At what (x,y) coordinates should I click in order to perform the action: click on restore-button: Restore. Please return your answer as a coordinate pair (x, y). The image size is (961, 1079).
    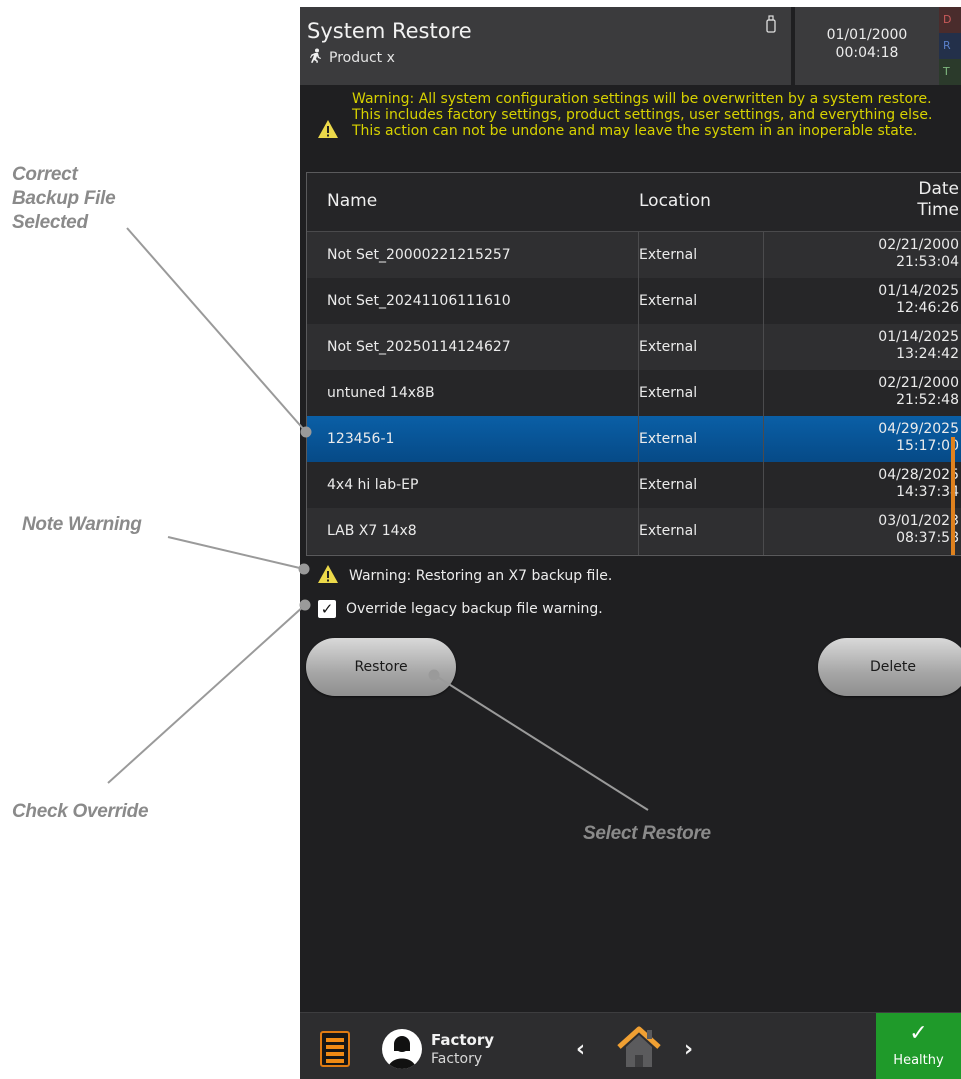
    Looking at the image, I should click on (381, 667).